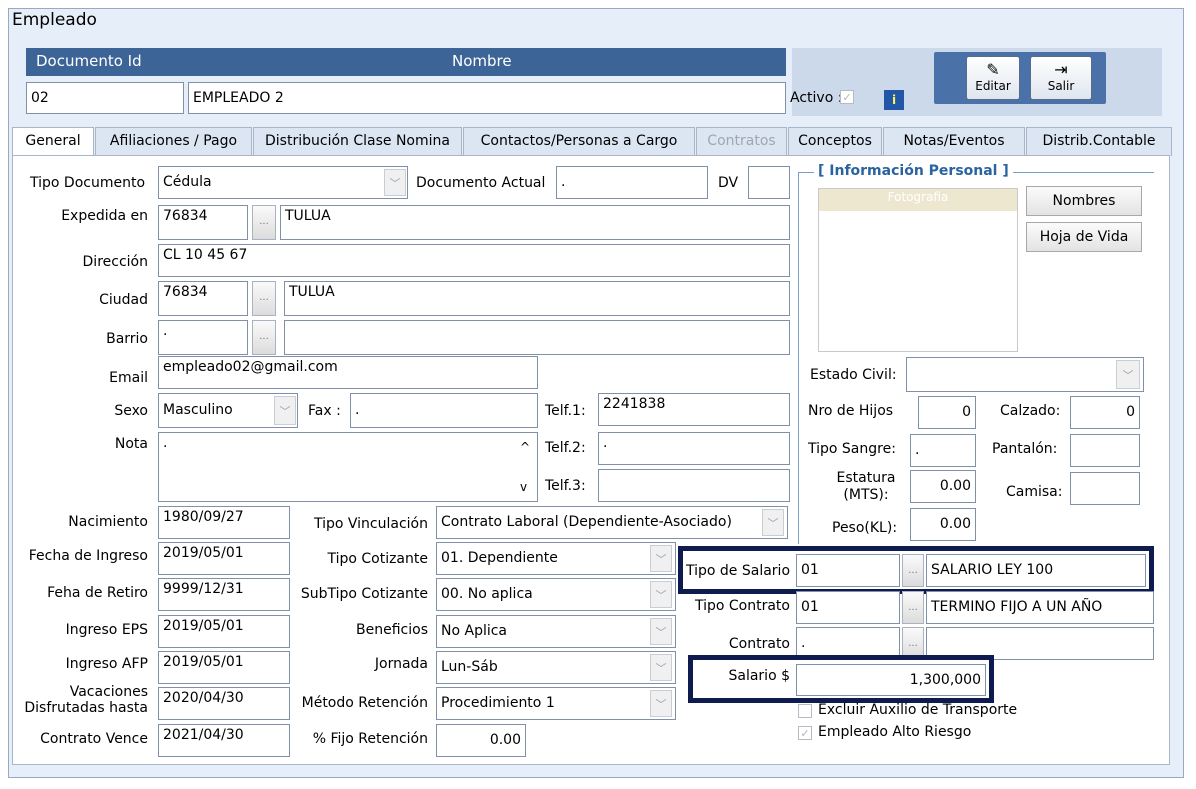 This screenshot has height=789, width=1196. What do you see at coordinates (805, 733) in the screenshot?
I see `alto-riesgo-checkbox: ✓` at bounding box center [805, 733].